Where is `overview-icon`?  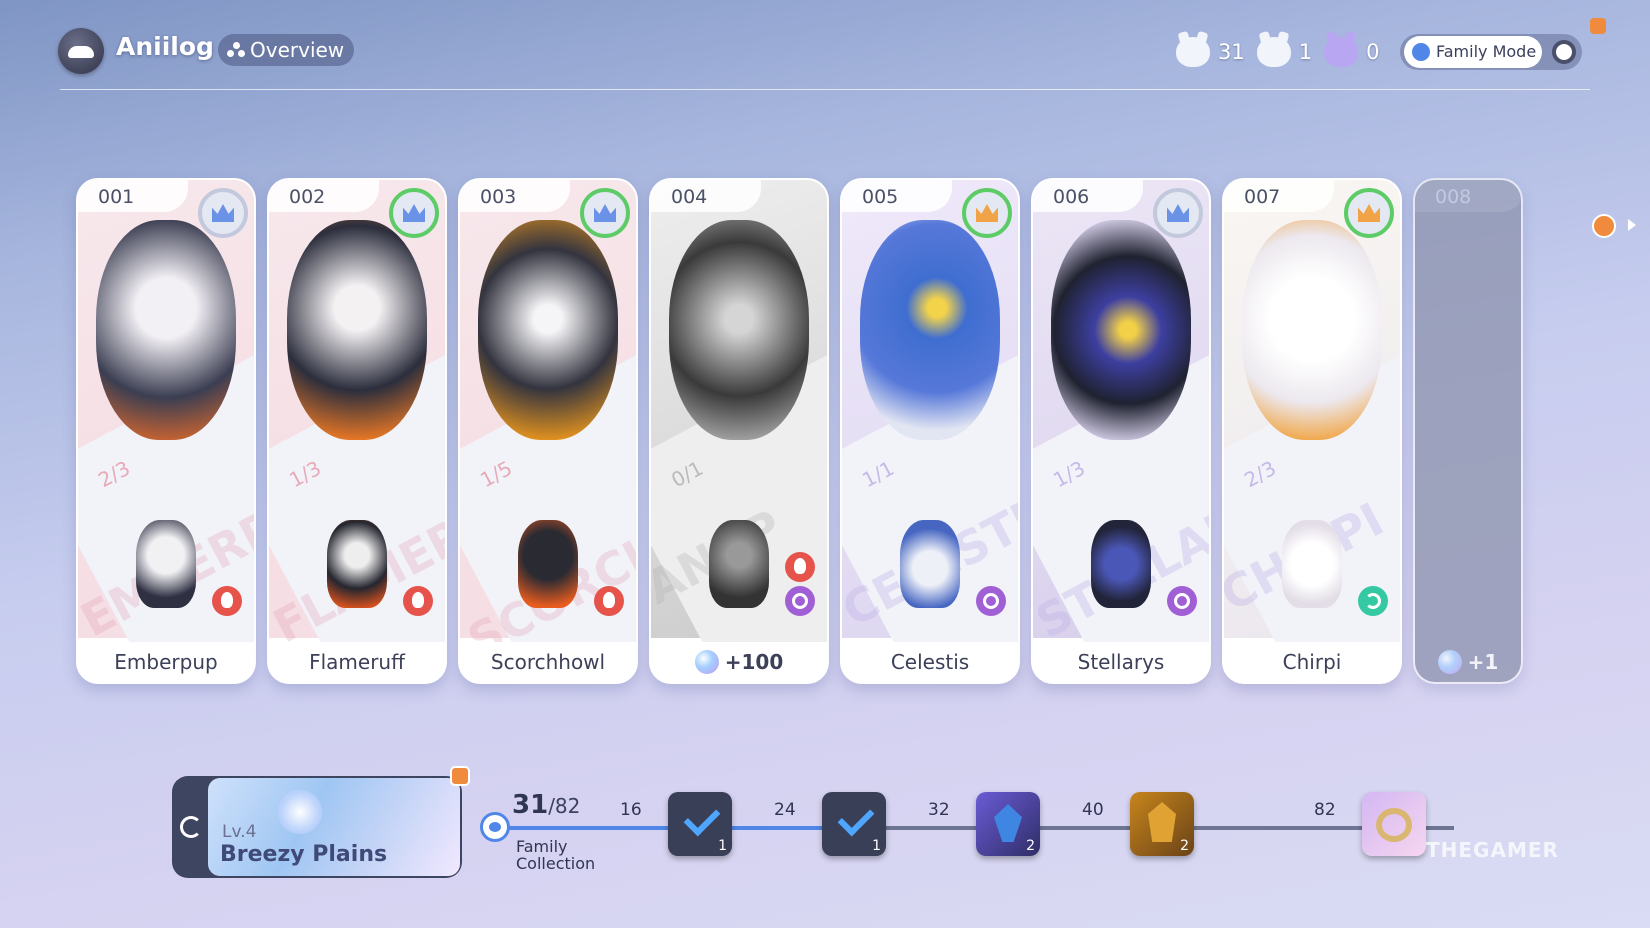 overview-icon is located at coordinates (236, 50).